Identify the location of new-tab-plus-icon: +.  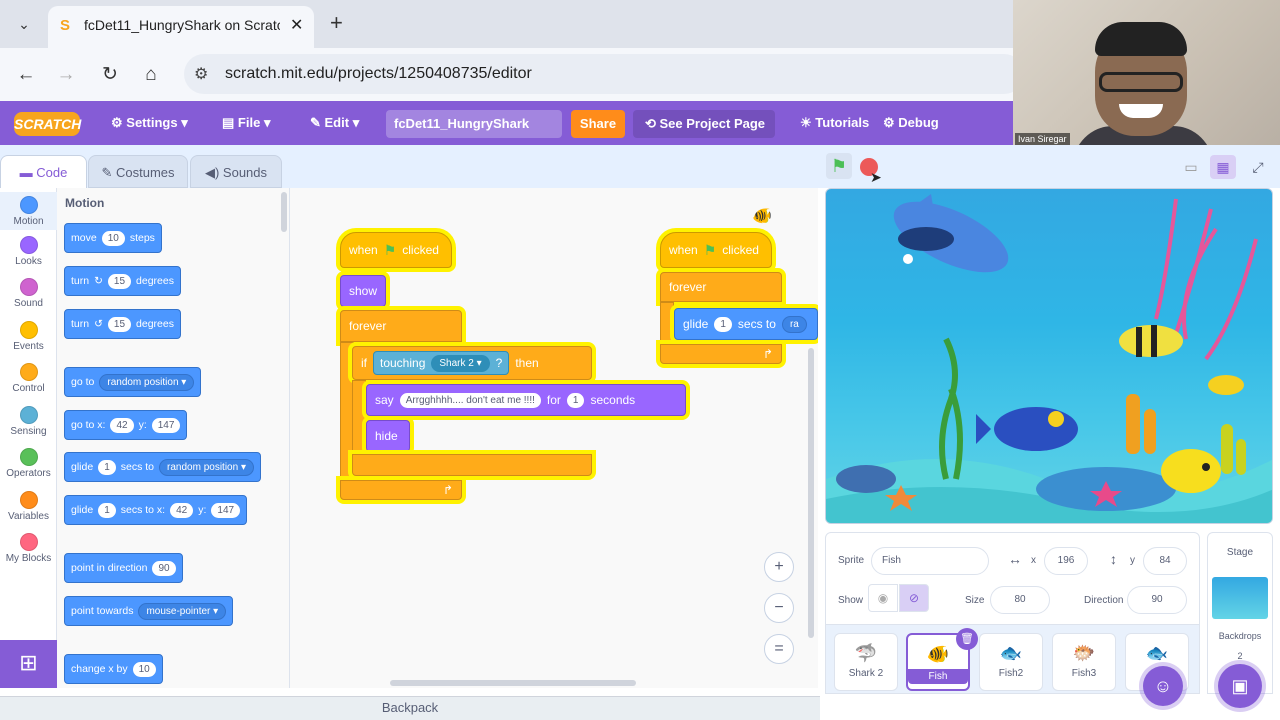
(336, 23).